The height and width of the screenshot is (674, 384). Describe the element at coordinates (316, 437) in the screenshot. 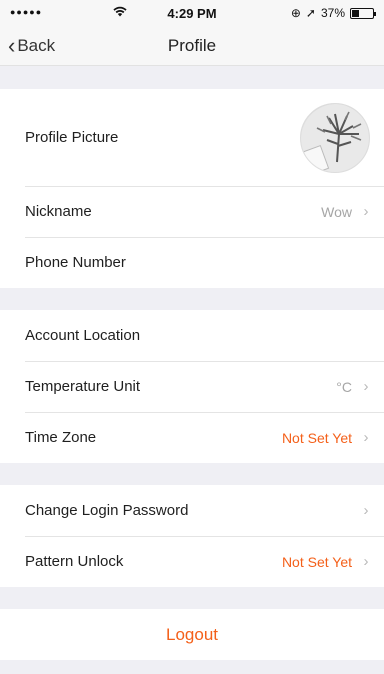

I see `time-zone-value: Not Set Yet` at that location.